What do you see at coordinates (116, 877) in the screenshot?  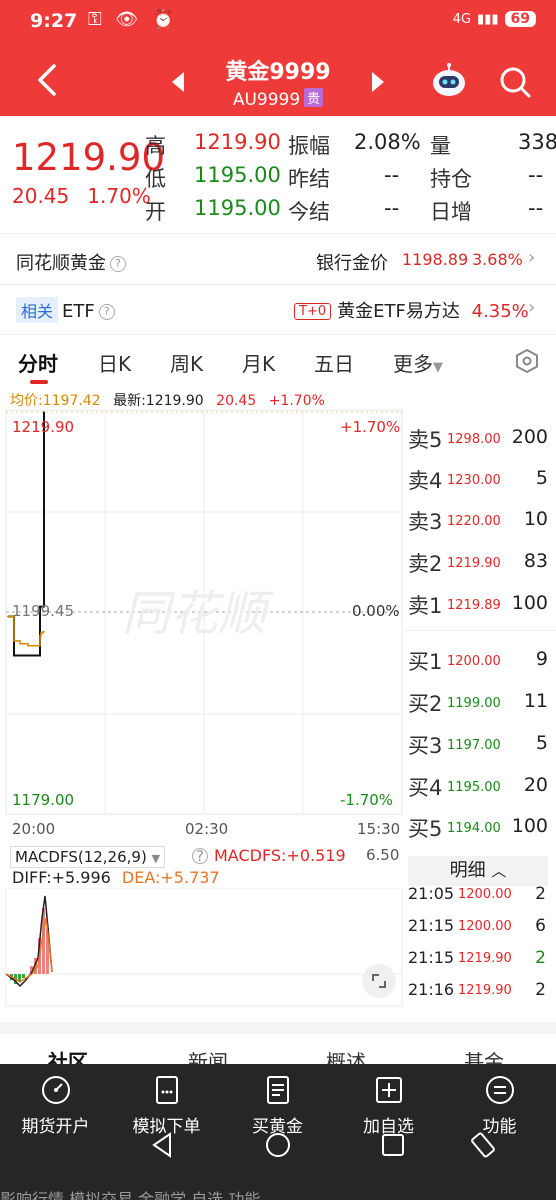 I see `macd-diff-dea: DIFF:+5.996 DEA:+5.737` at bounding box center [116, 877].